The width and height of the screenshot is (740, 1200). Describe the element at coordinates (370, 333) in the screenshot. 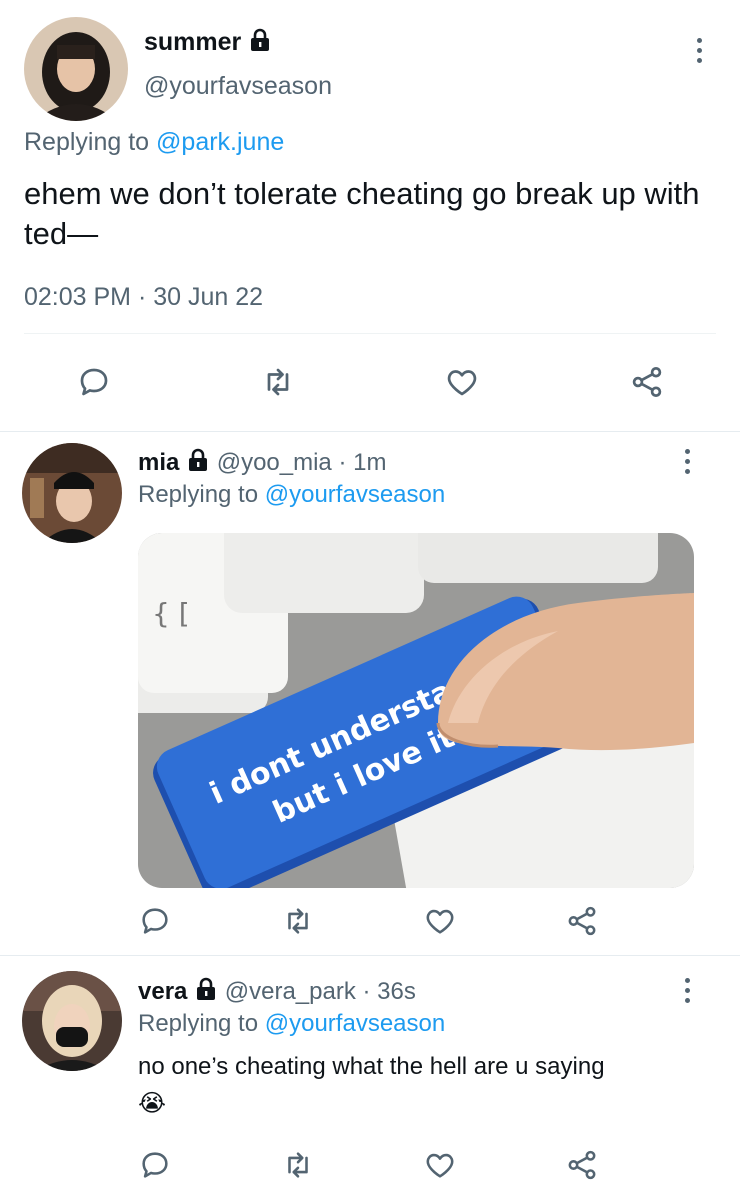

I see `divider` at that location.